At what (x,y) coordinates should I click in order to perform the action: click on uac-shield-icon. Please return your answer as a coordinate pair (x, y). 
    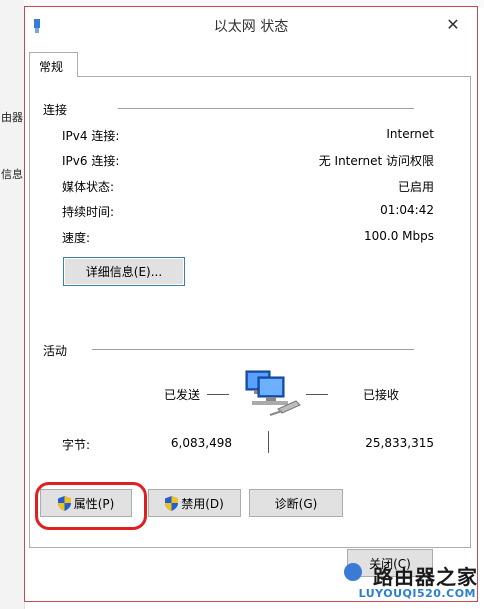
    Looking at the image, I should click on (172, 503).